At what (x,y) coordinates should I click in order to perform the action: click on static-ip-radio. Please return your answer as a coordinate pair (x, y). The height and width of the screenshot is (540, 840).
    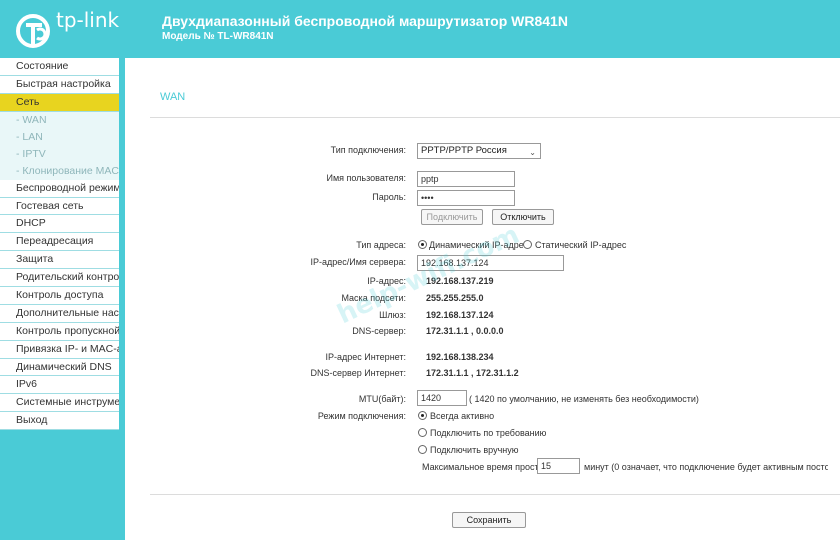
    Looking at the image, I should click on (527, 244).